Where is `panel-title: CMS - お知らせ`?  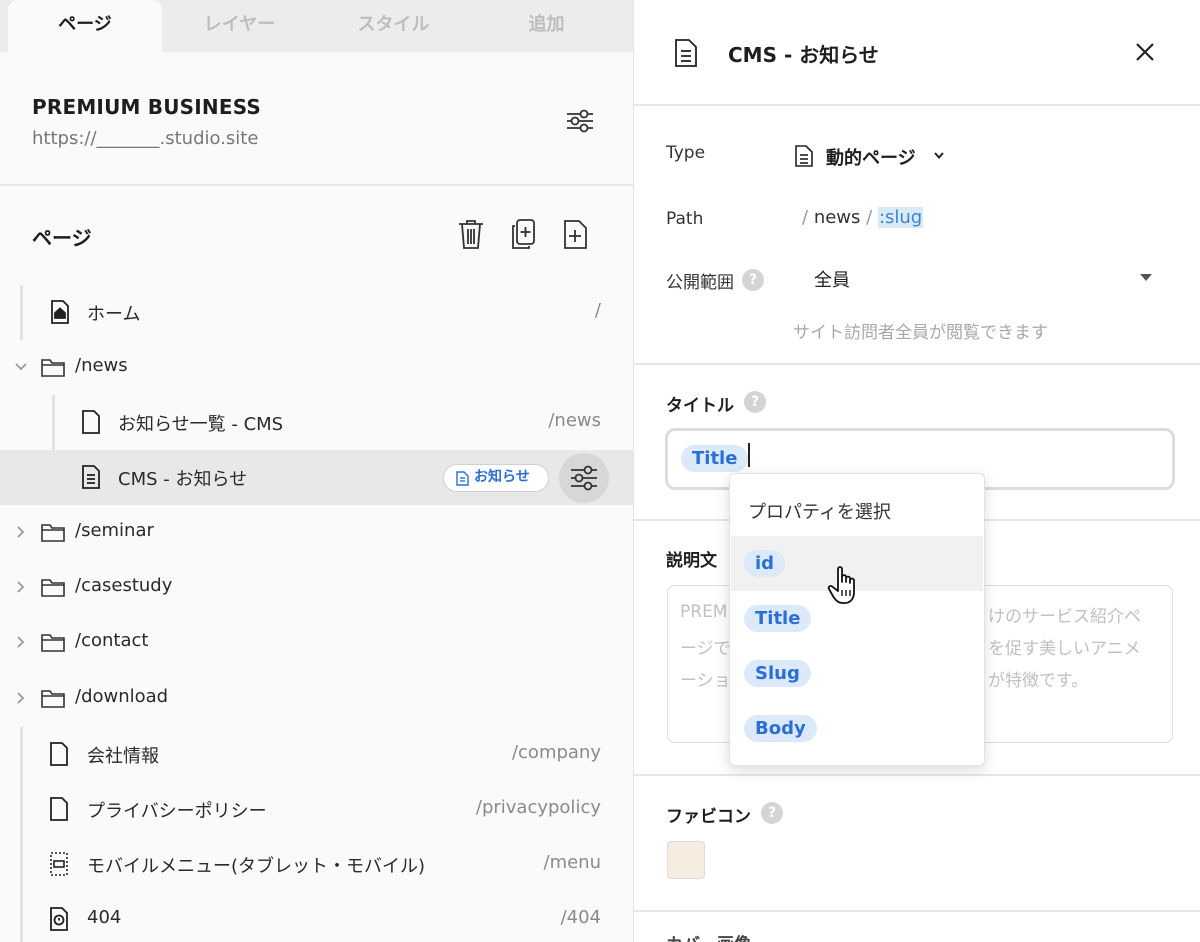 panel-title: CMS - お知らせ is located at coordinates (803, 55).